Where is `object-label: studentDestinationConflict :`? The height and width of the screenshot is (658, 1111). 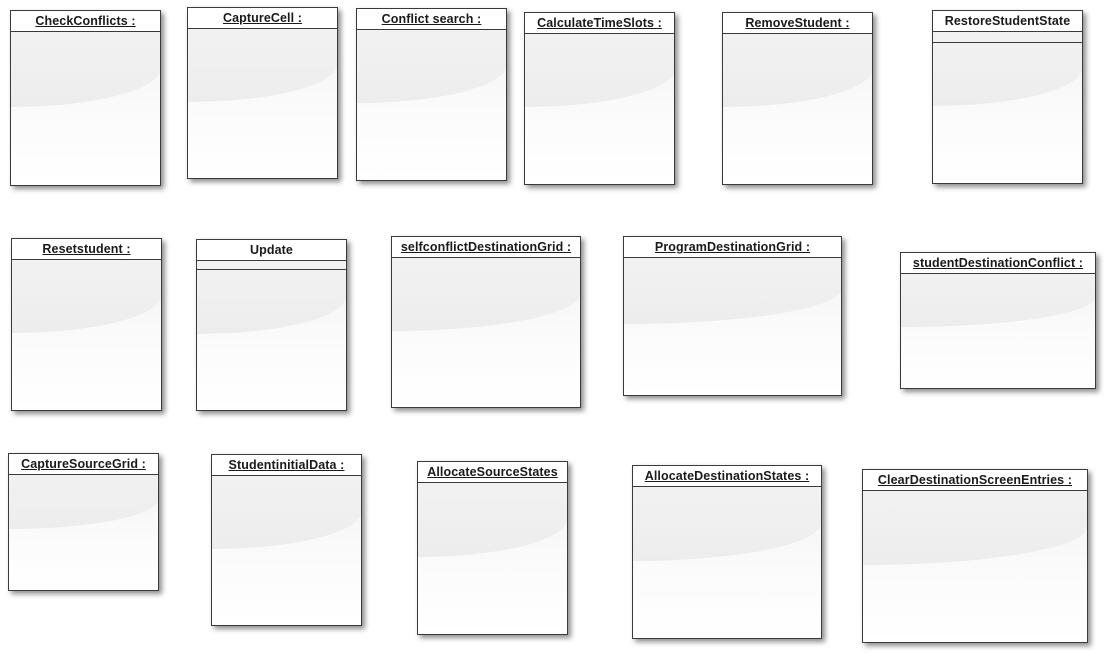
object-label: studentDestinationConflict : is located at coordinates (998, 263).